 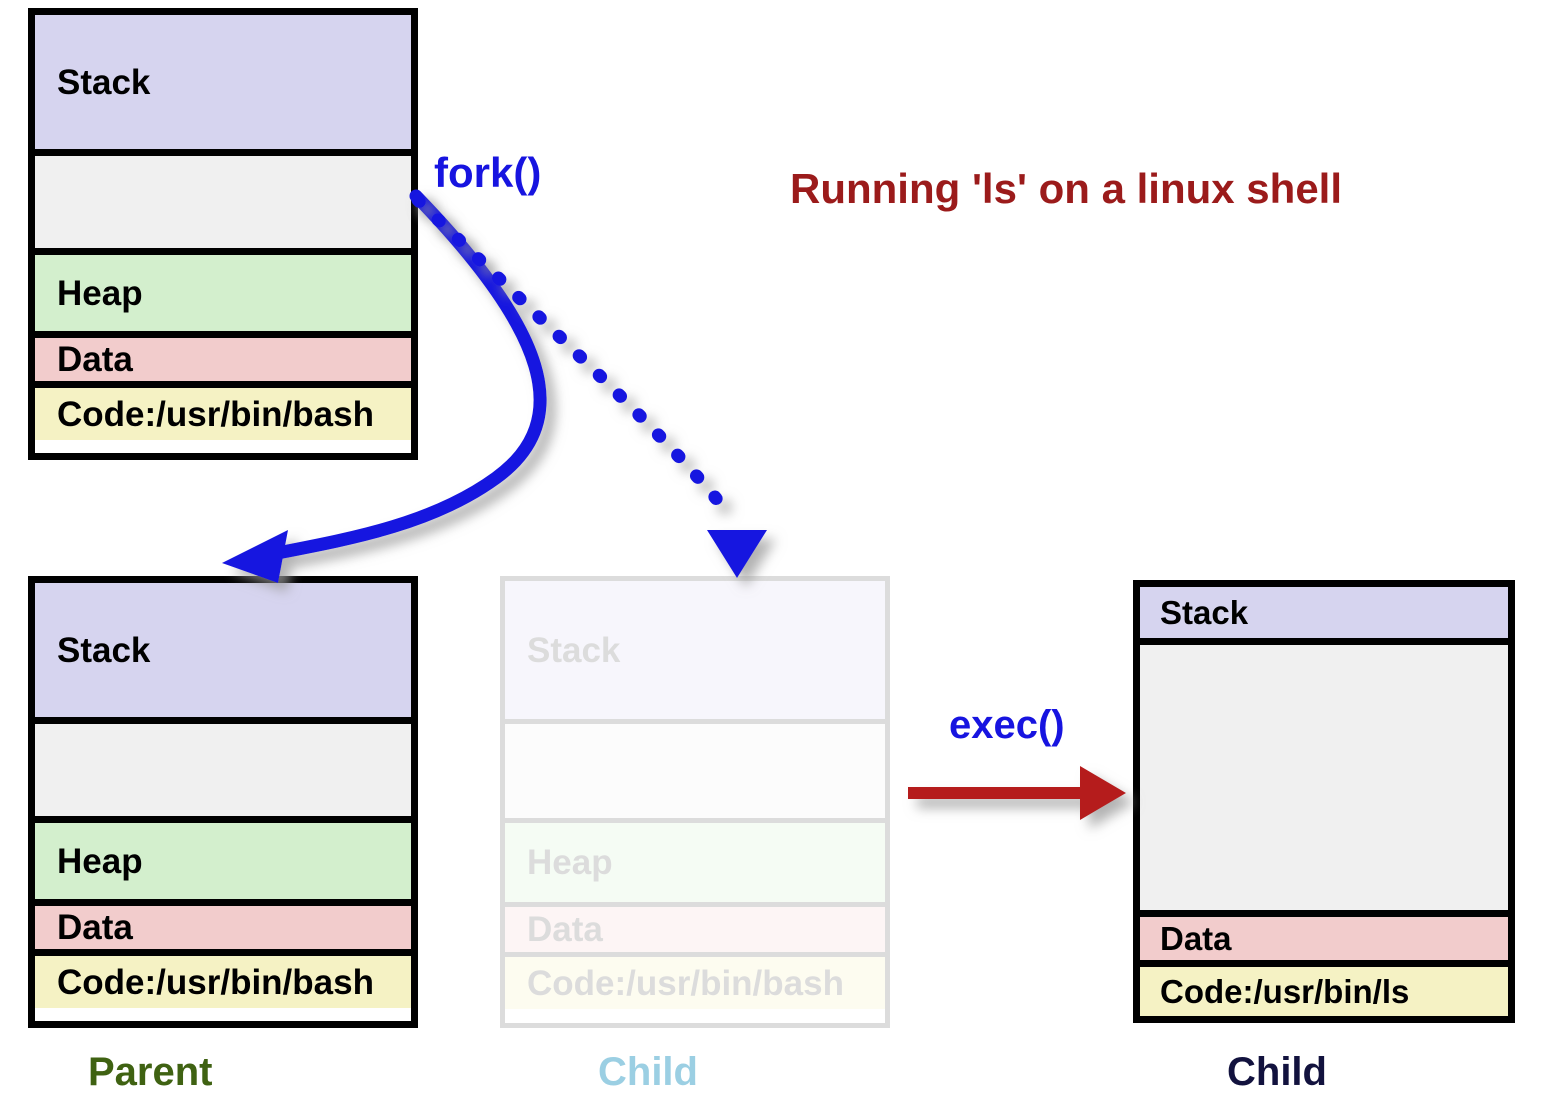 I want to click on exec-call-label: exec(), so click(x=1007, y=725).